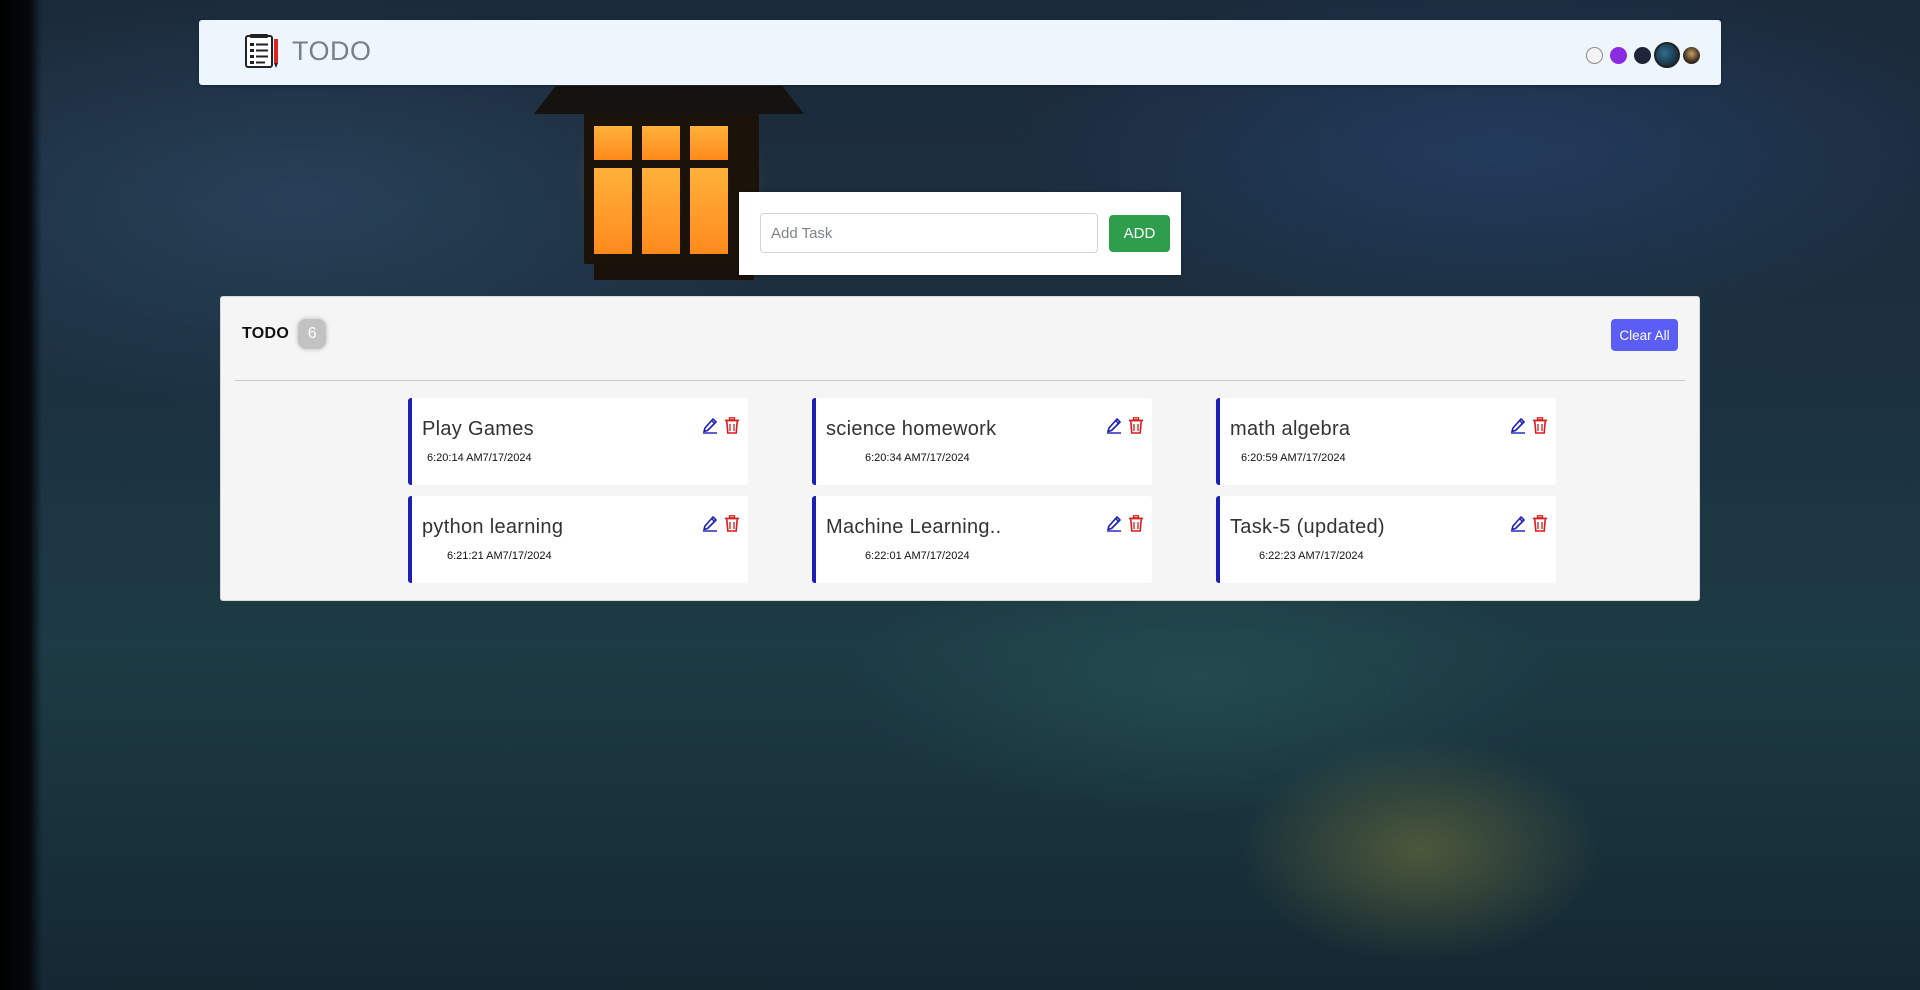  I want to click on panel-header: TODO 6, so click(284, 334).